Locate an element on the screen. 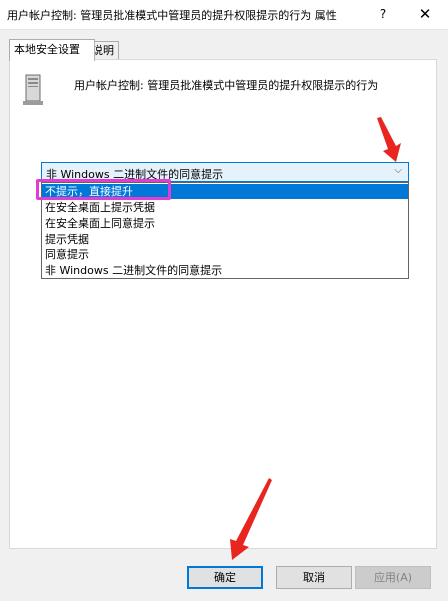  chevron-down-icon: ⌵ is located at coordinates (398, 170).